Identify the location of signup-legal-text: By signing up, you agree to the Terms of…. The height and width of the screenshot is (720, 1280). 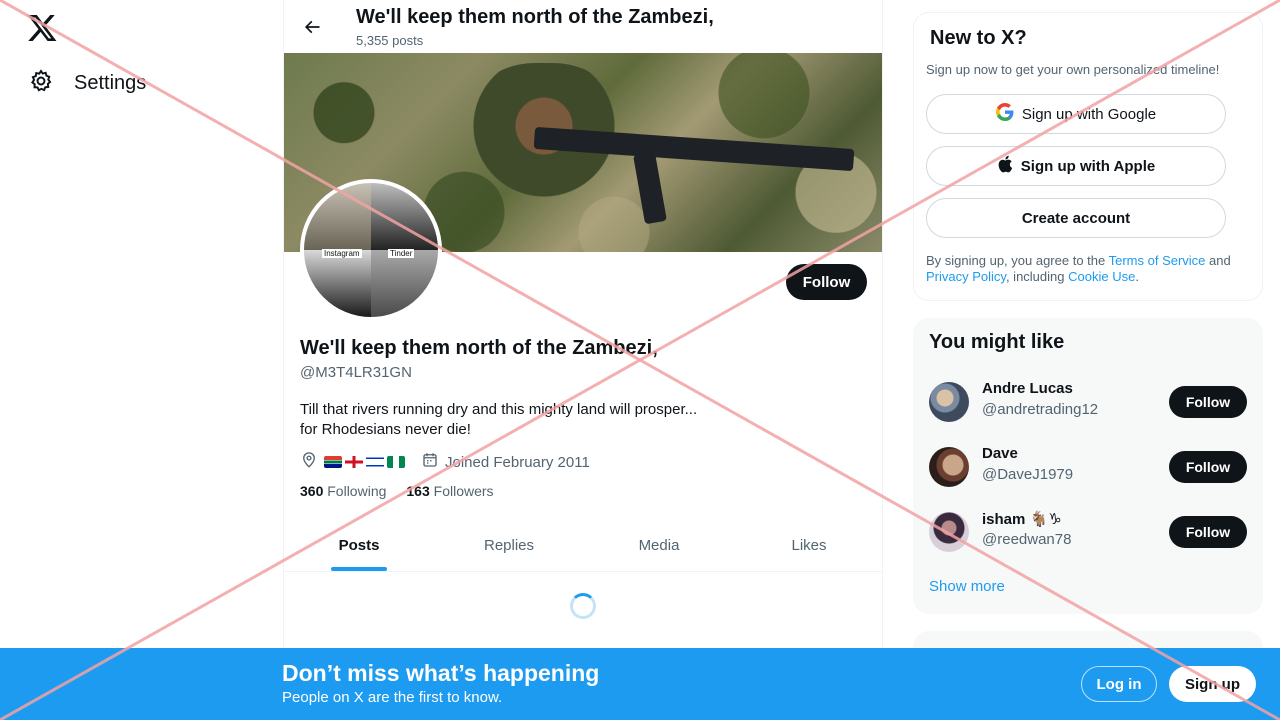
(1086, 269).